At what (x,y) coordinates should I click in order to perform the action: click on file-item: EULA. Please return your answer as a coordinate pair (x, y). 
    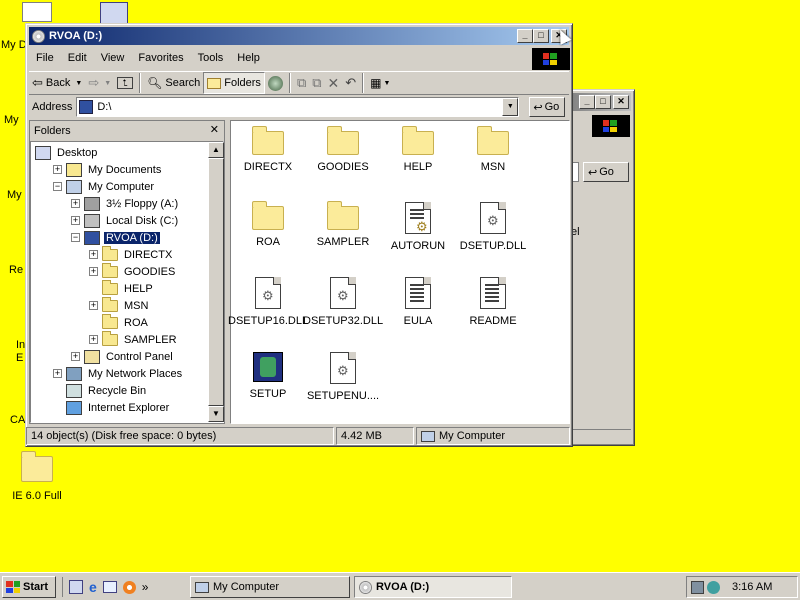
    Looking at the image, I should click on (418, 302).